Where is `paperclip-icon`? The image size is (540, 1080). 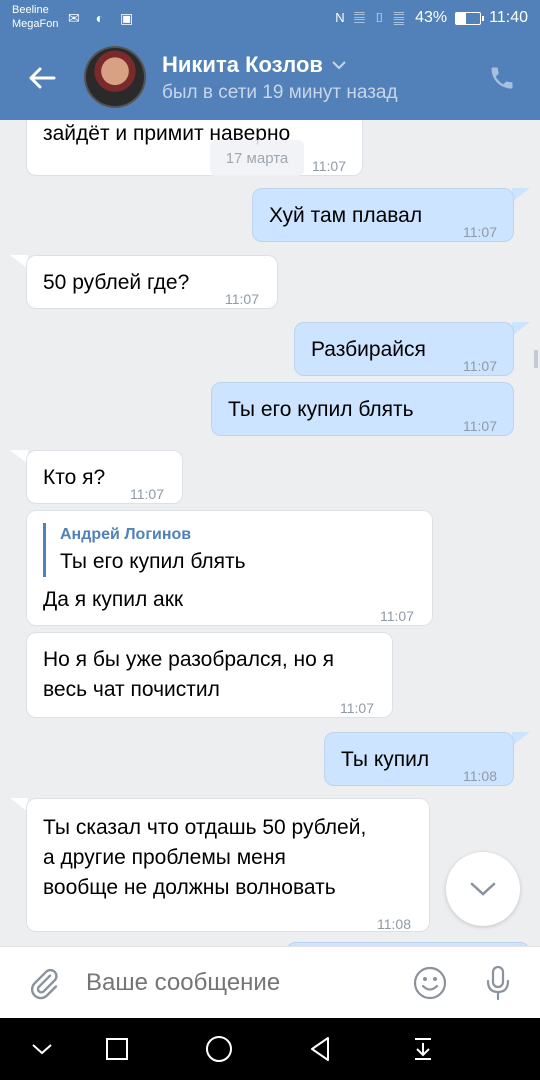
paperclip-icon is located at coordinates (44, 984).